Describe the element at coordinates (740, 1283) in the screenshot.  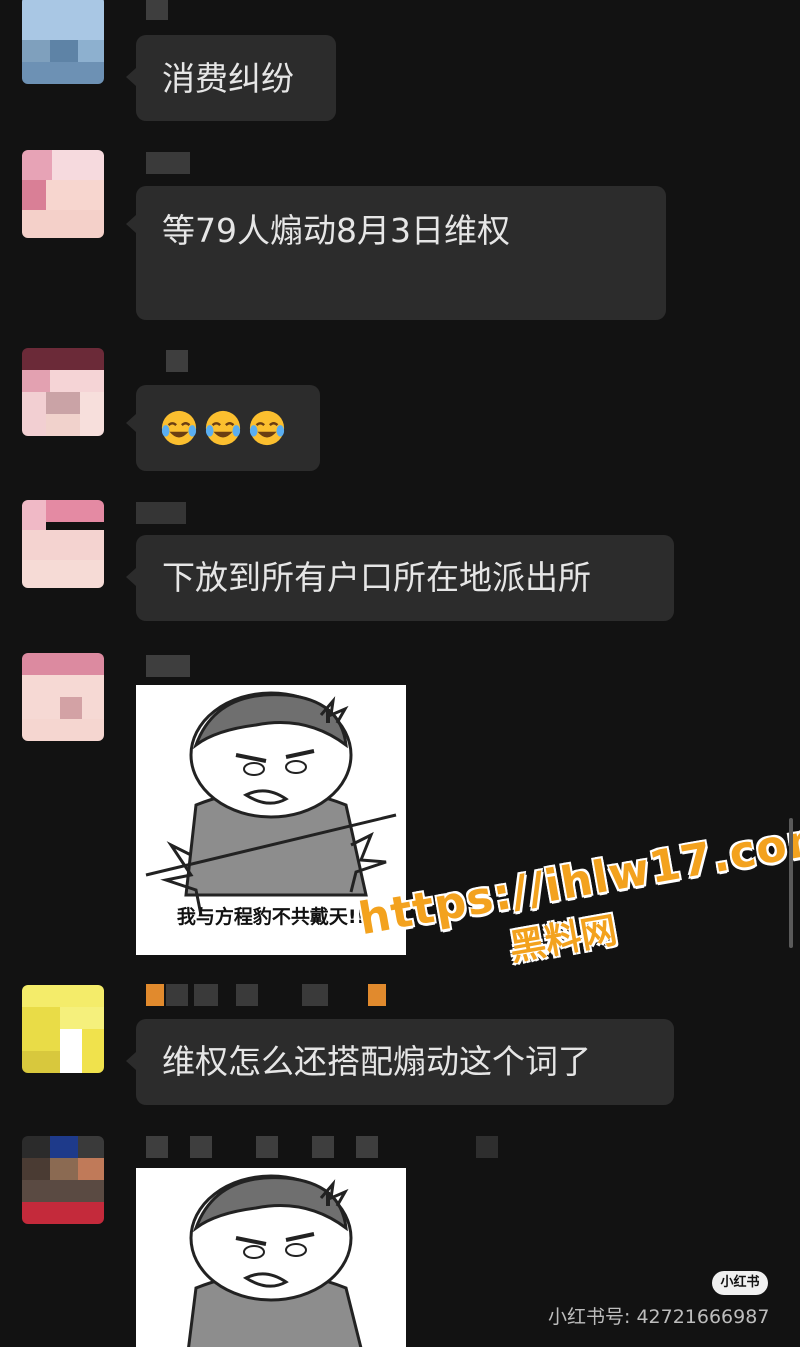
I see `xiaohongshu-logo: 小红书` at that location.